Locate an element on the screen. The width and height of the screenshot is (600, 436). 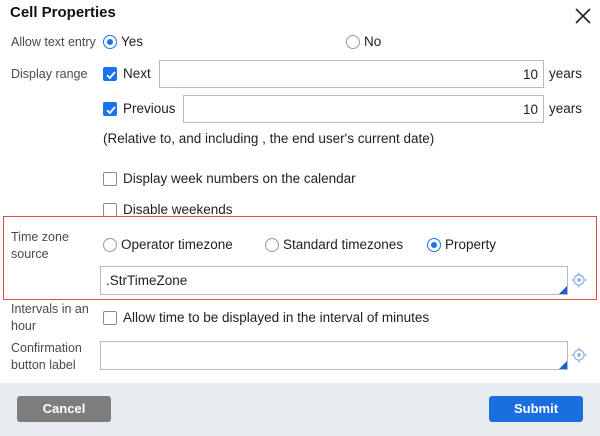
dialog-footer: Cancel Submit is located at coordinates (300, 409).